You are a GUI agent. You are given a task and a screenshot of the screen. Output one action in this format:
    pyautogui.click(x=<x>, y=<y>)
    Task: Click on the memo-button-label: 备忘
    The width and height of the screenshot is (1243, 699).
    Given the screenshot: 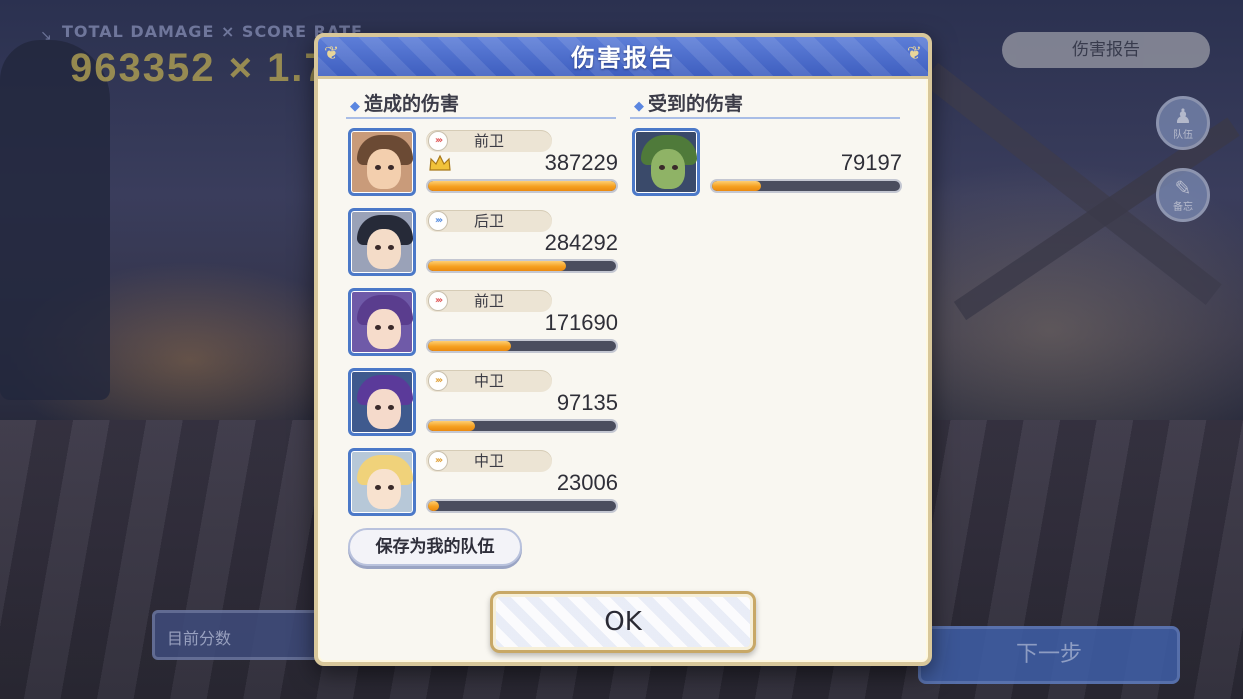 What is the action you would take?
    pyautogui.click(x=1183, y=207)
    